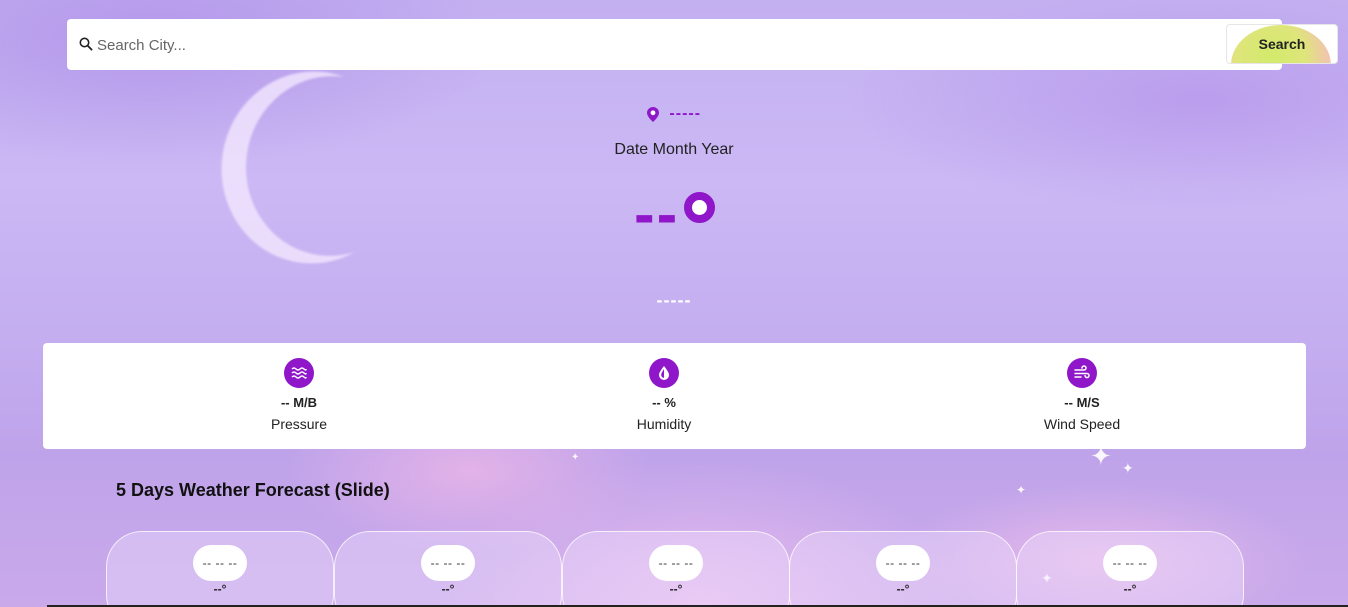 The image size is (1348, 607). I want to click on degree-icon, so click(699, 207).